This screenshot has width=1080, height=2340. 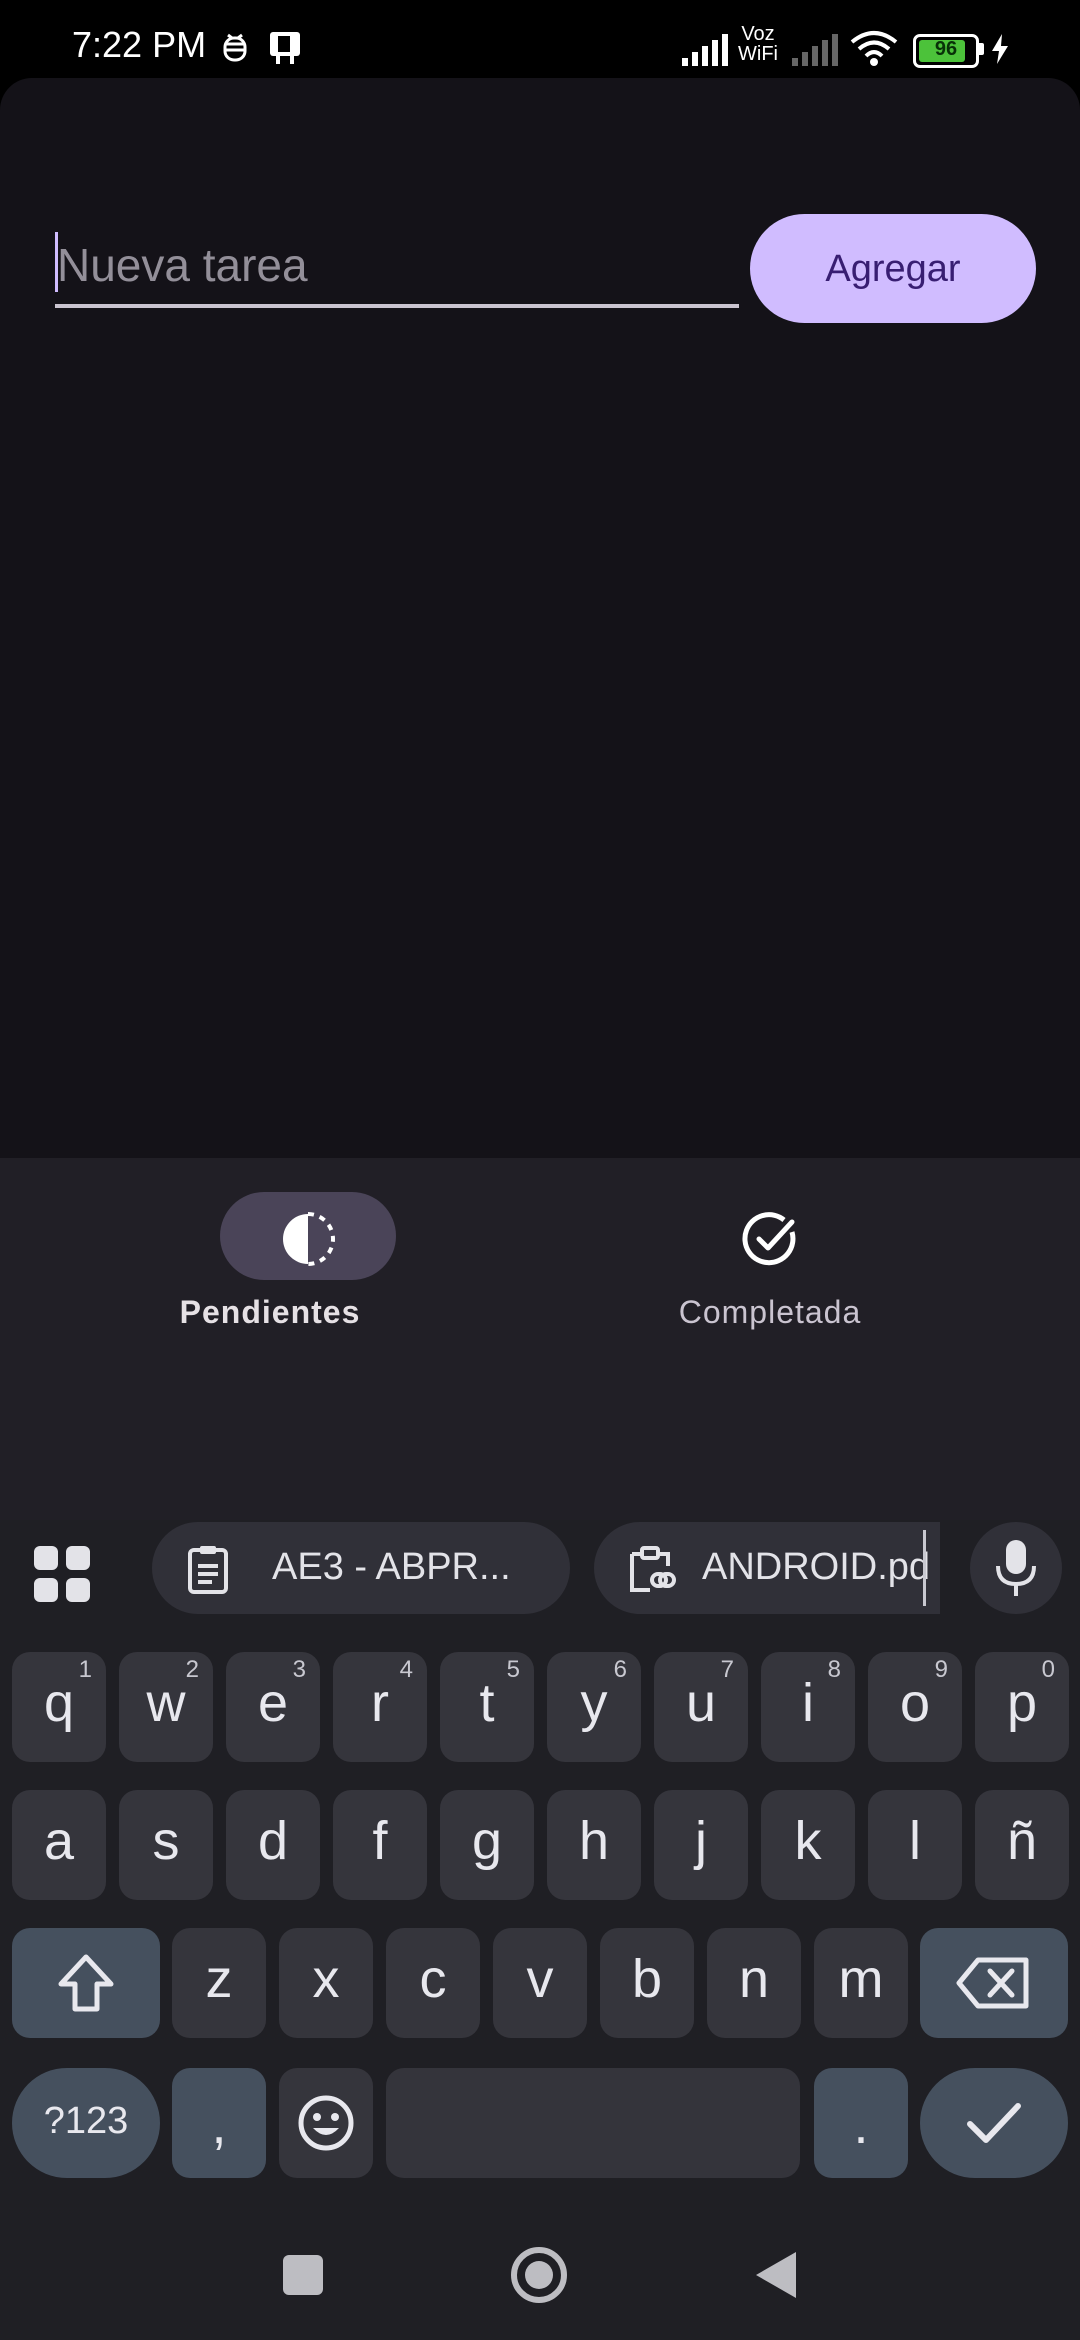 I want to click on key-v: v, so click(x=540, y=1983).